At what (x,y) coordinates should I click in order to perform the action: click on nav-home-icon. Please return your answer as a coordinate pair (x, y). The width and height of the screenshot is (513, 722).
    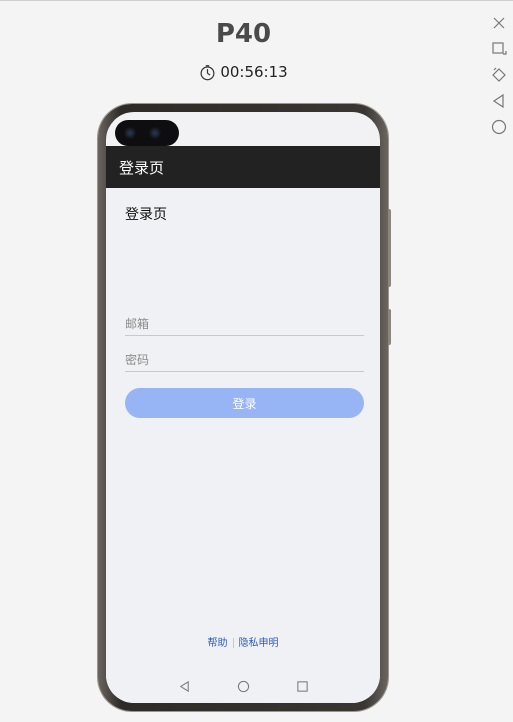
    Looking at the image, I should click on (243, 686).